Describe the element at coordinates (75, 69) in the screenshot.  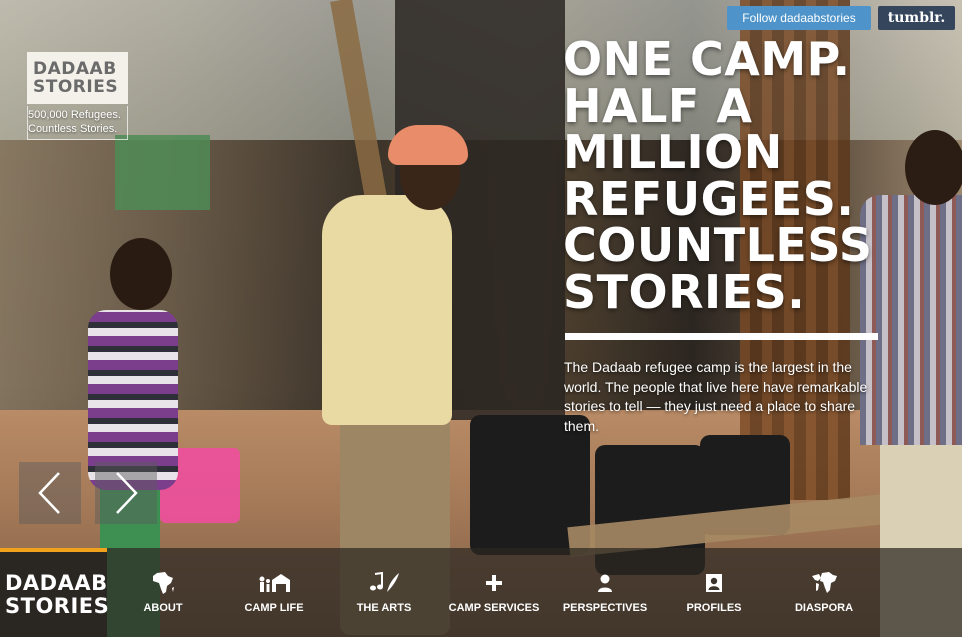
I see `logo-line-1: DADAAB` at that location.